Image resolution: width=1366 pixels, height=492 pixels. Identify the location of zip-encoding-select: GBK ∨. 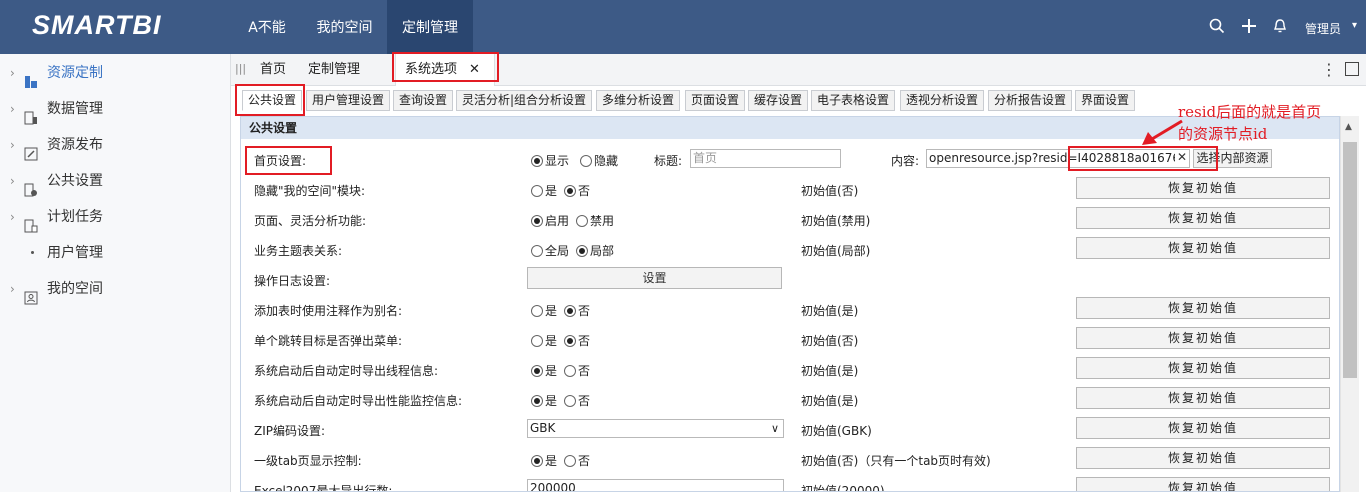
(655, 428).